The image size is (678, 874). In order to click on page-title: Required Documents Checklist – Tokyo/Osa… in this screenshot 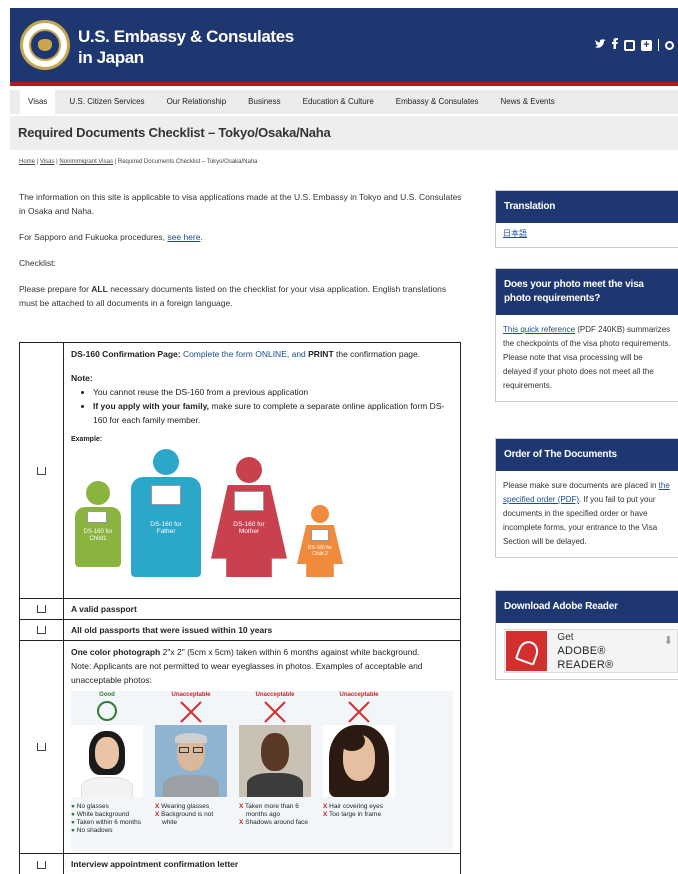, I will do `click(174, 132)`.